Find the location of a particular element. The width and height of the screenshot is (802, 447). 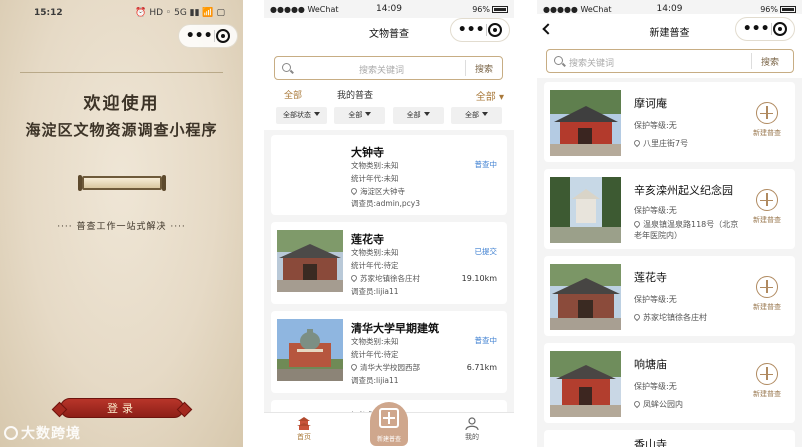

scope-dropdown: 全部 ▾ is located at coordinates (490, 95).